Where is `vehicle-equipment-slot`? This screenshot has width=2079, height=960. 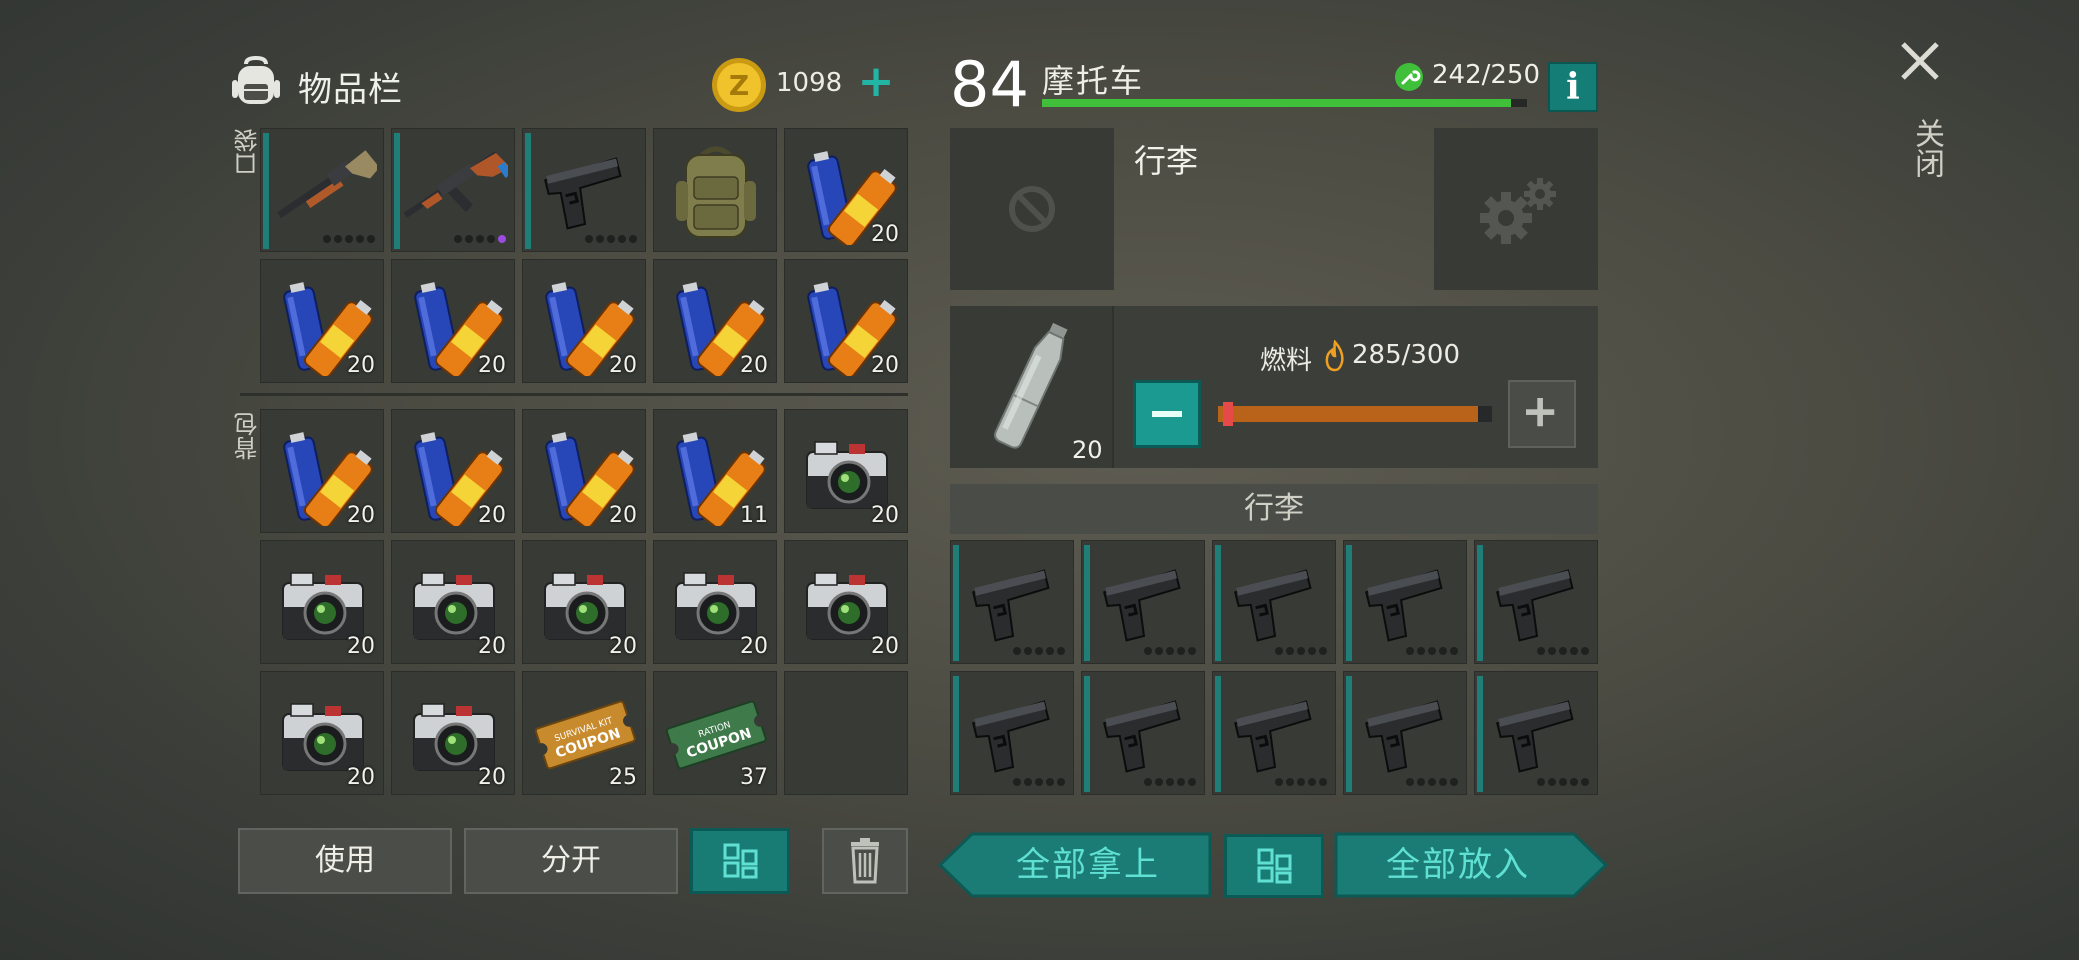
vehicle-equipment-slot is located at coordinates (1032, 209).